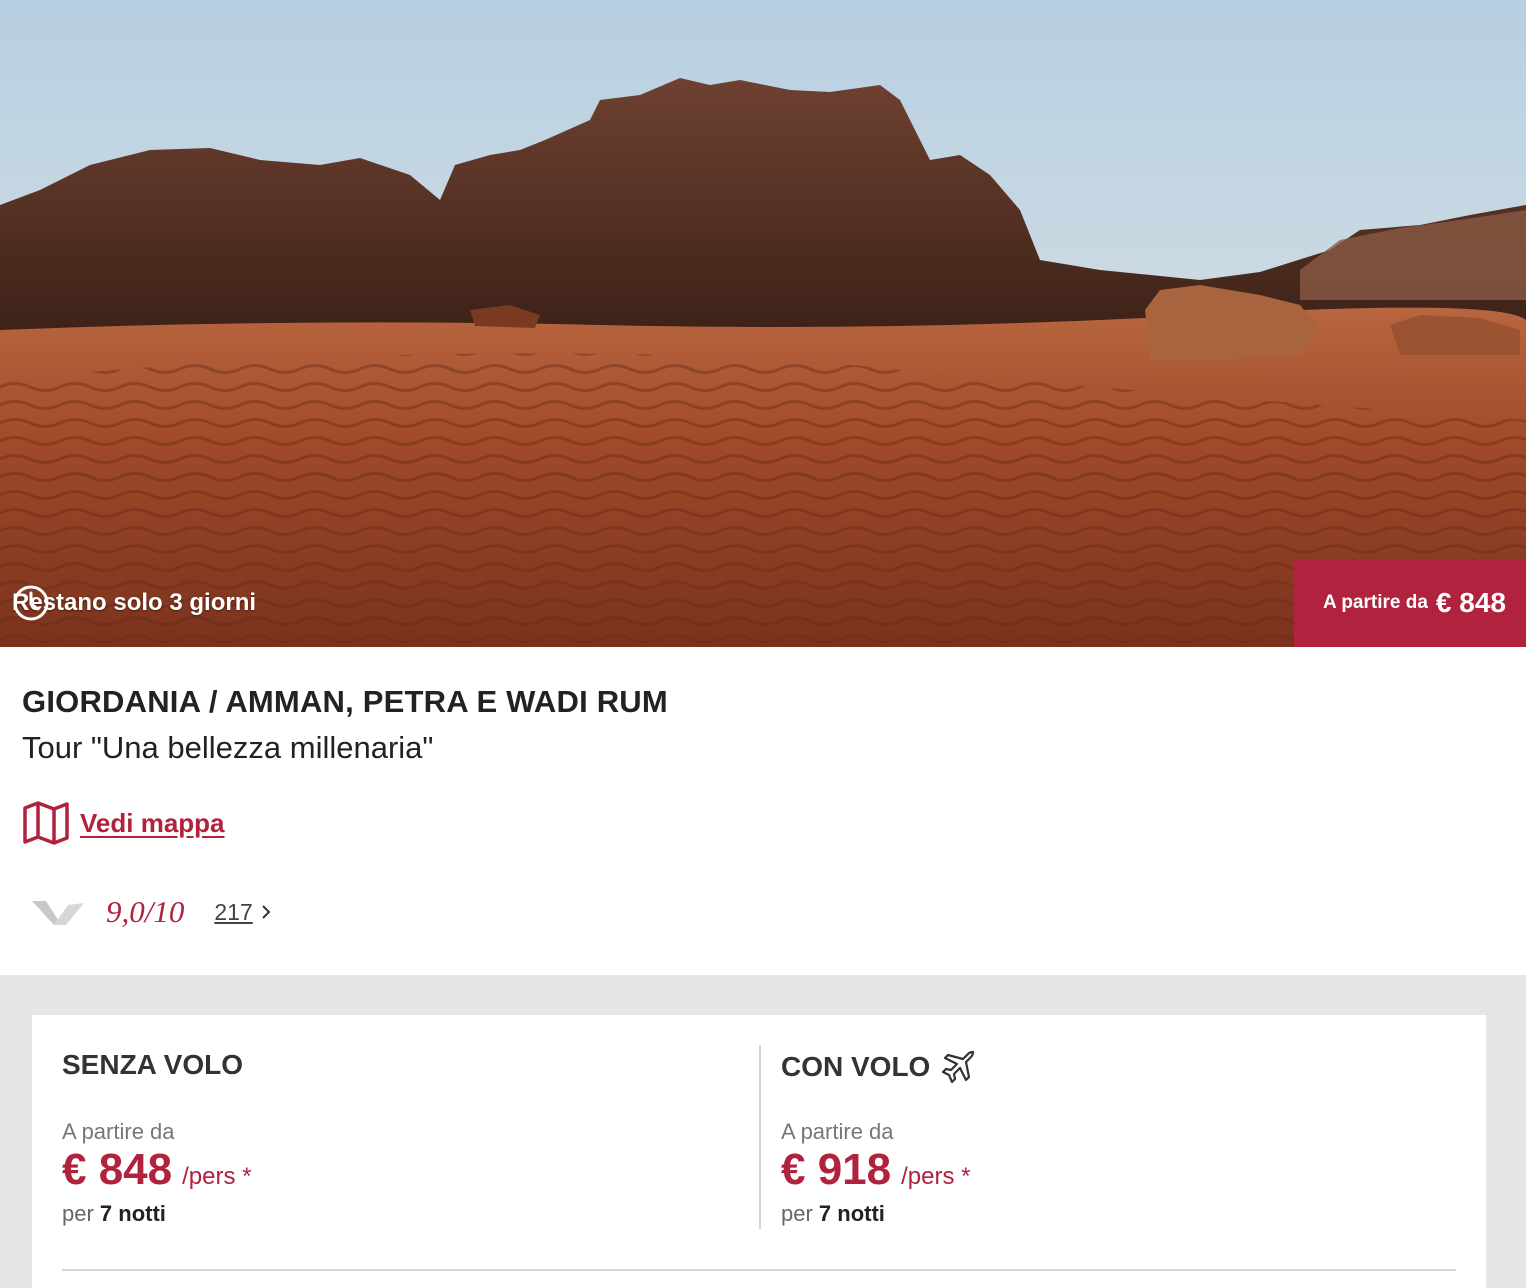  Describe the element at coordinates (46, 823) in the screenshot. I see `map-icon` at that location.